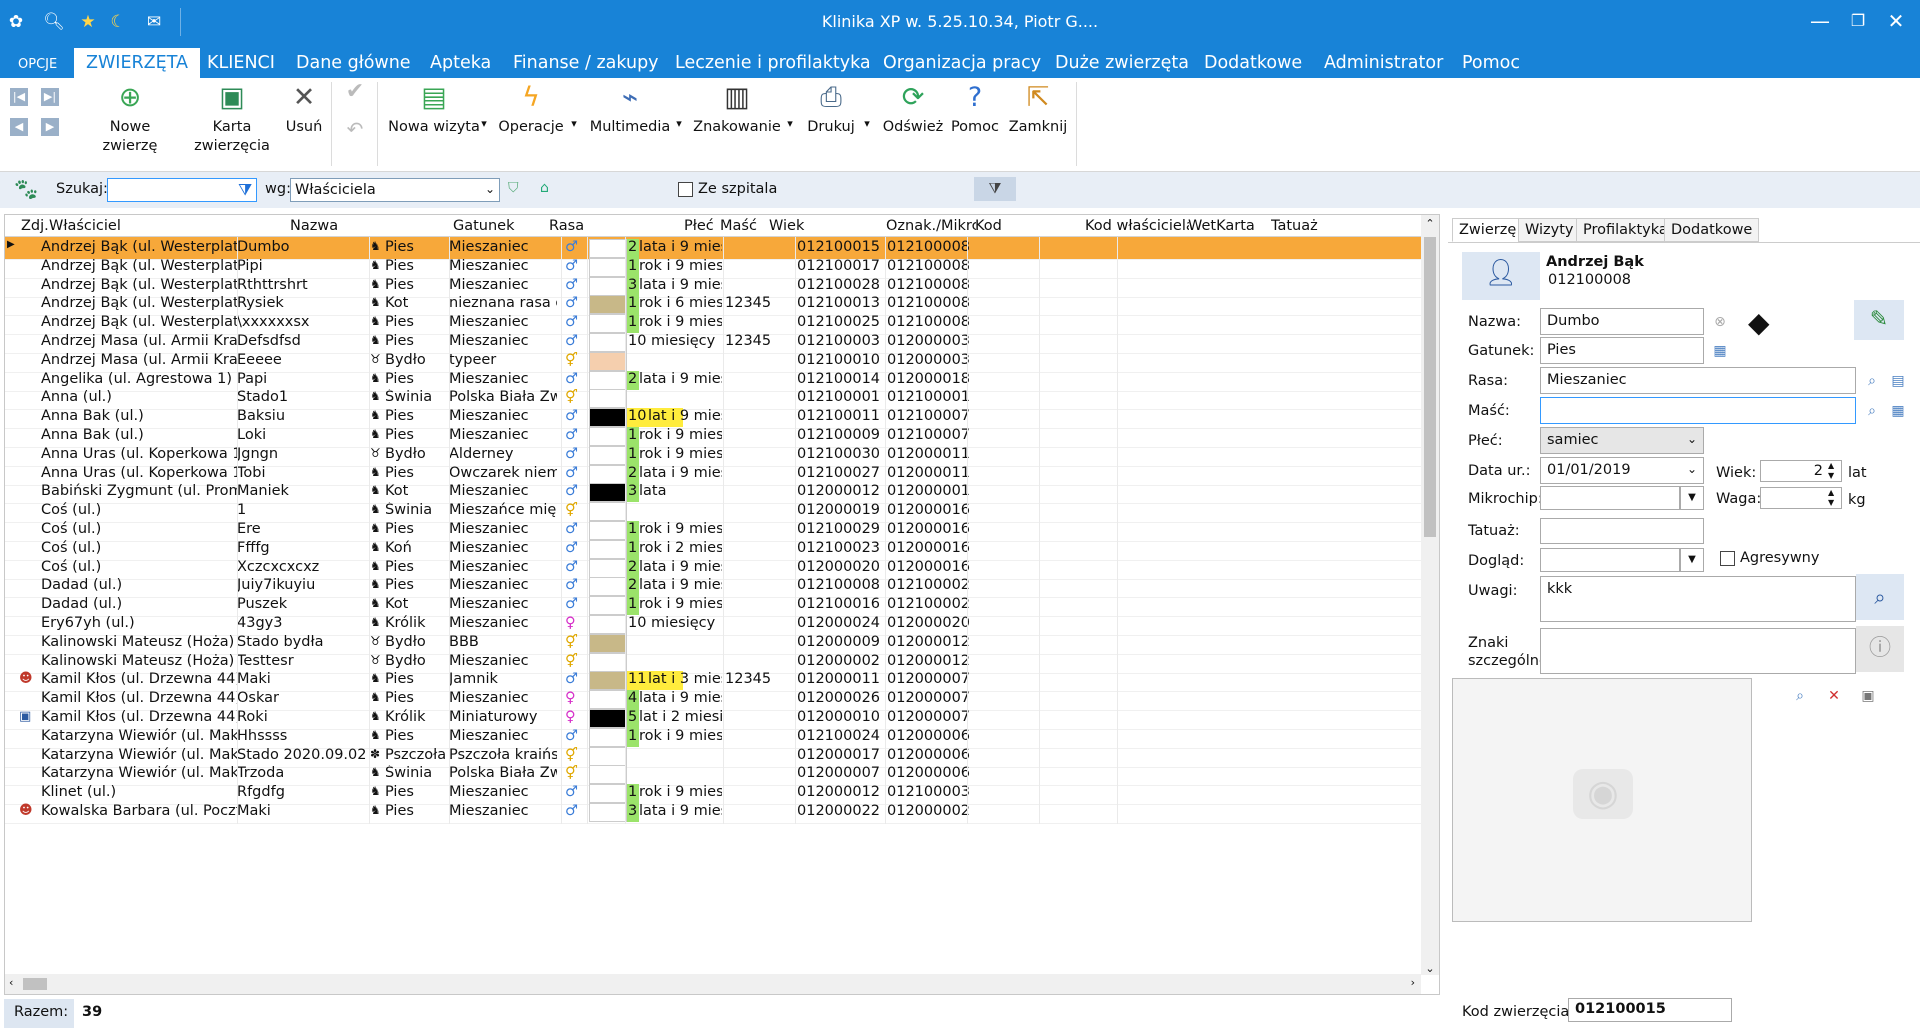 Image resolution: width=1920 pixels, height=1030 pixels. Describe the element at coordinates (1253, 63) in the screenshot. I see `menu-dodatkowe: Dodatkowe` at that location.